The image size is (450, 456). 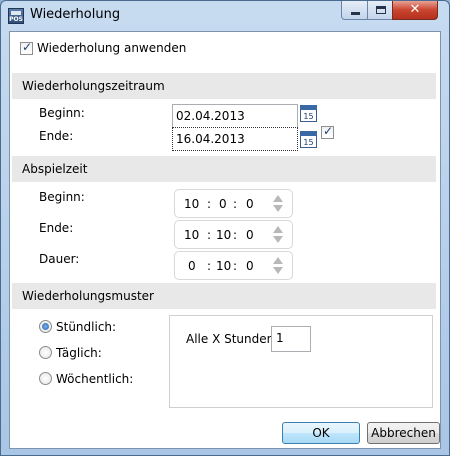 What do you see at coordinates (403, 433) in the screenshot?
I see `cancel-button: Abbrechen` at bounding box center [403, 433].